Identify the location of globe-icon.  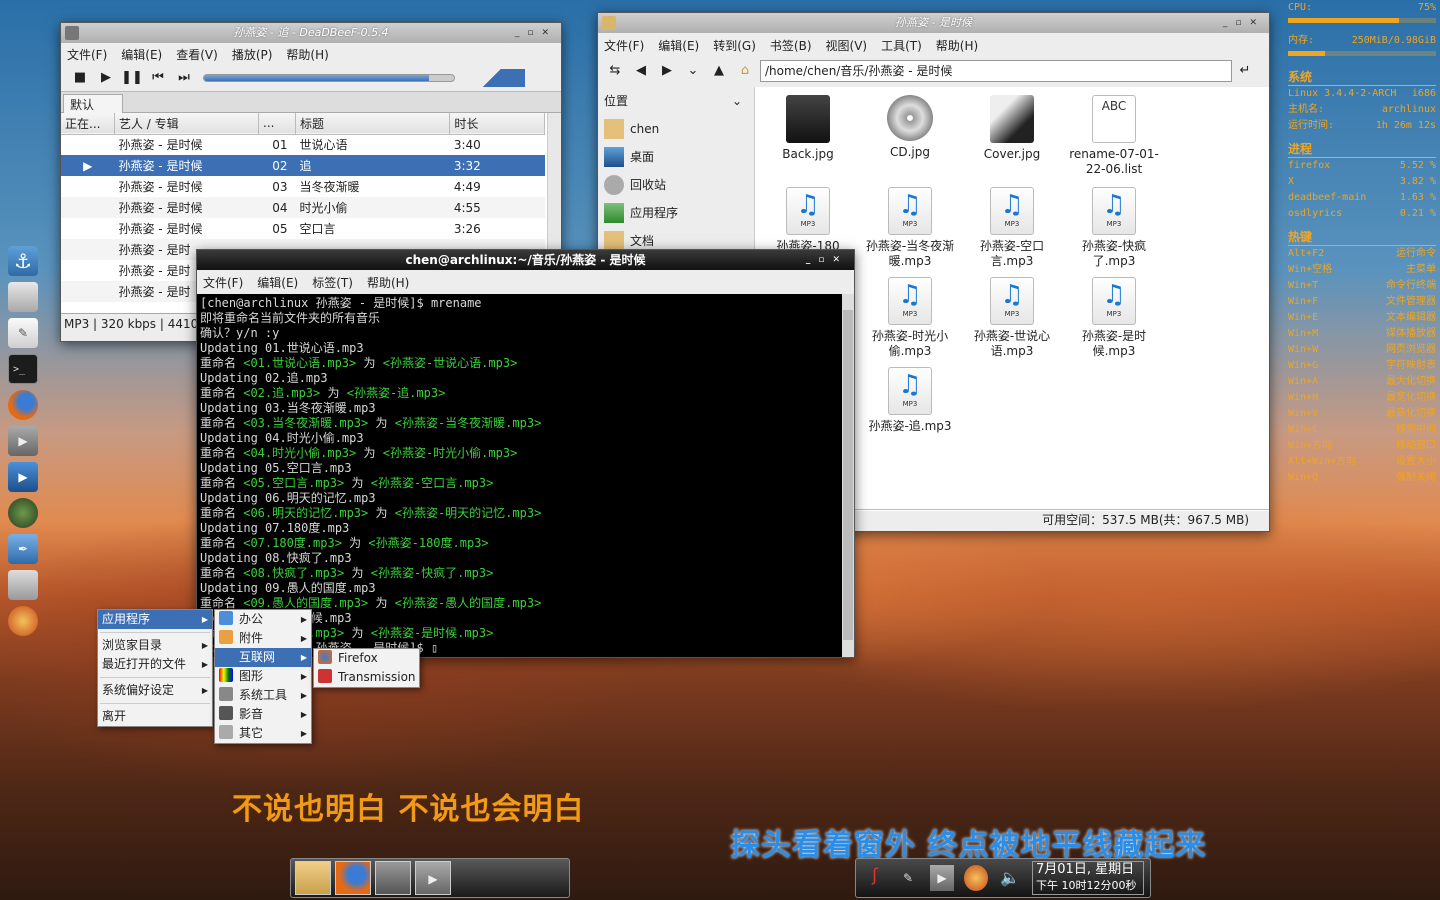
(23, 513).